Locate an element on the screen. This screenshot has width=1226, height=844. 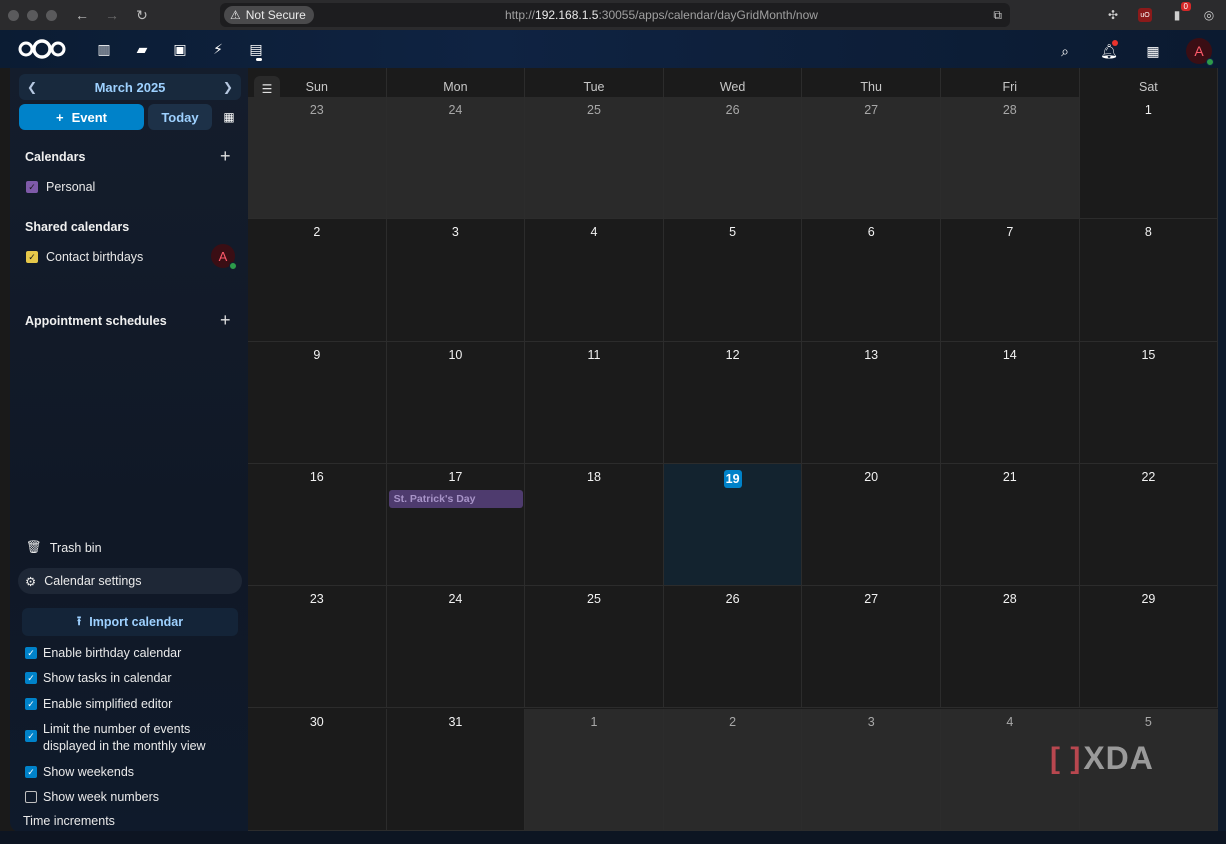
dashboard-icon: ▥ is located at coordinates (104, 49).